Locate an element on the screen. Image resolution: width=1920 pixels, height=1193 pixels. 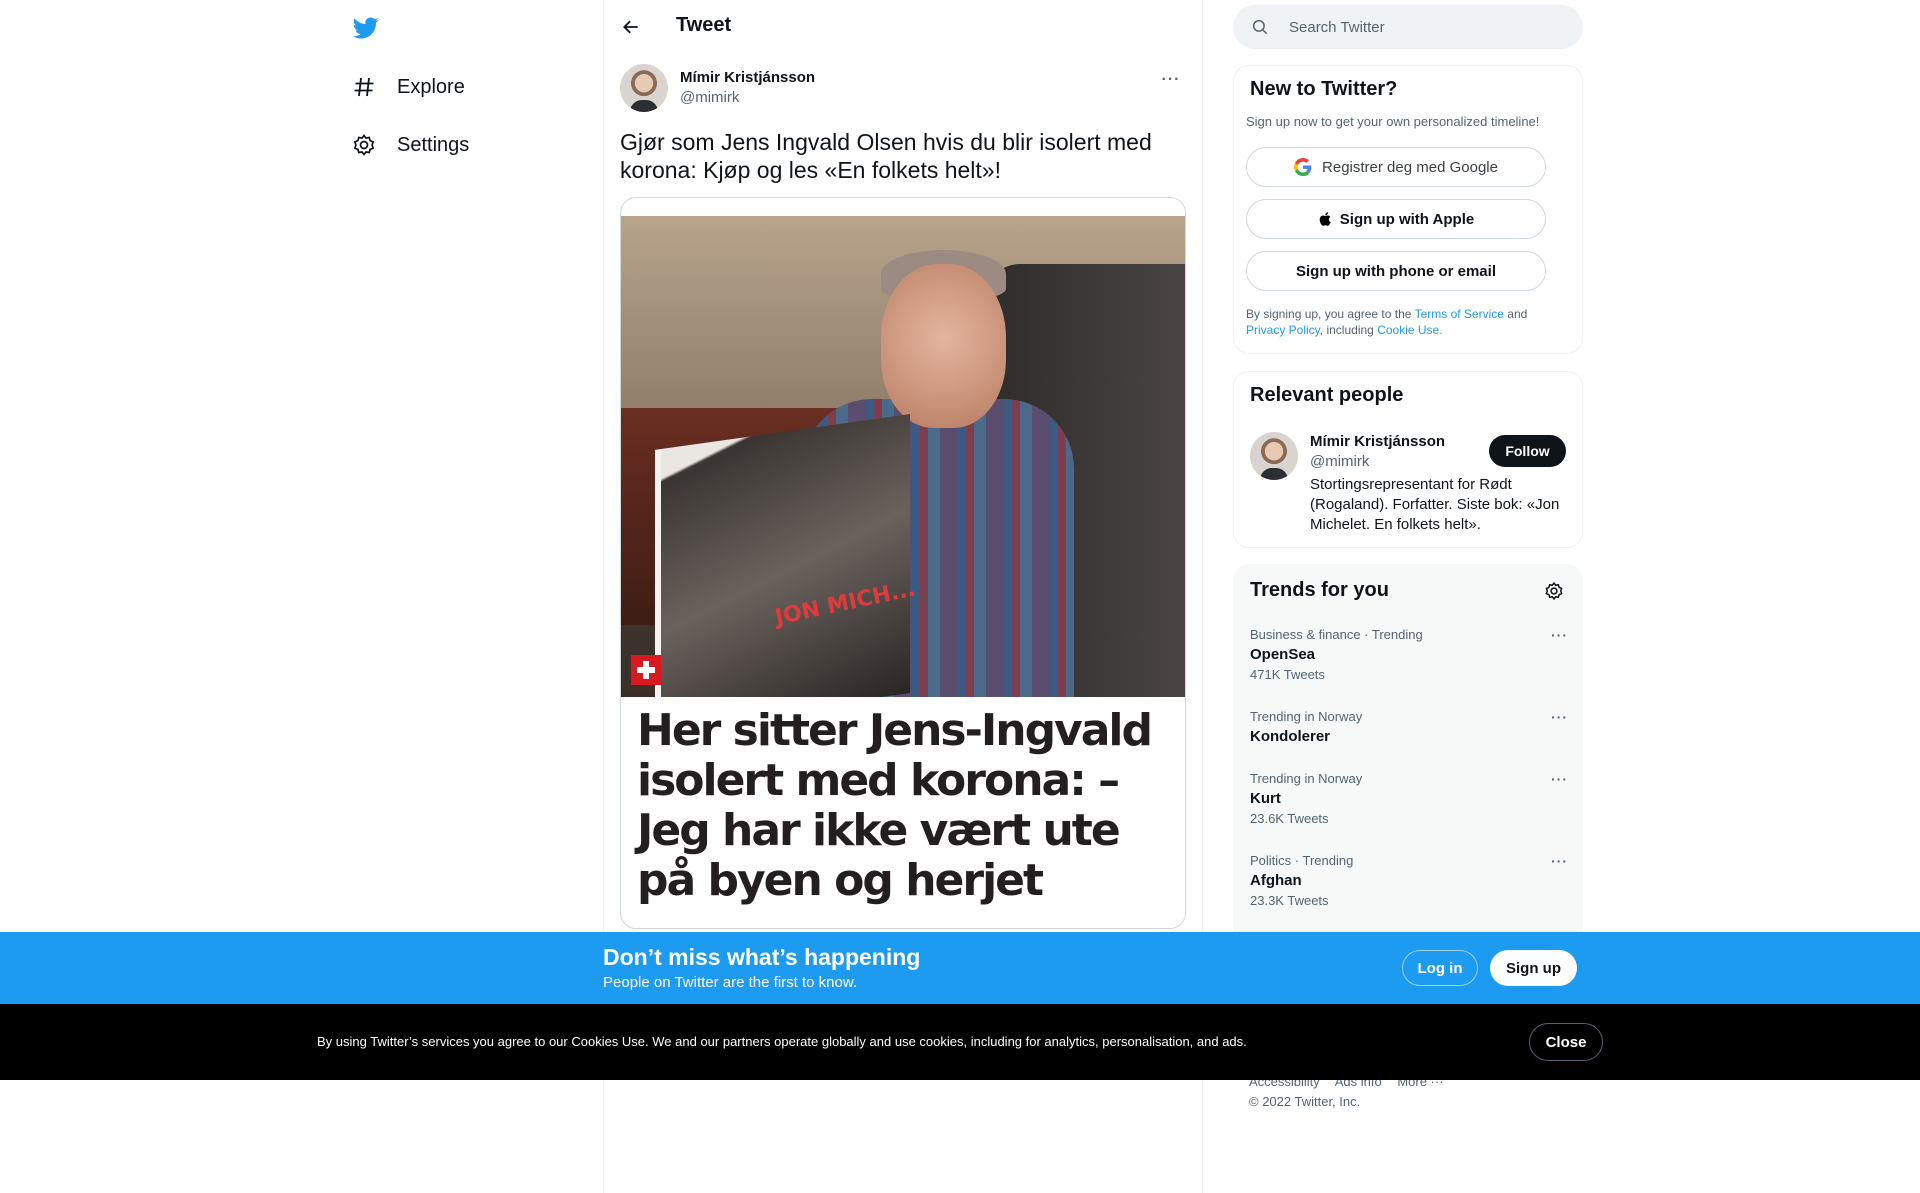
trend-name: OpenSea is located at coordinates (1283, 654).